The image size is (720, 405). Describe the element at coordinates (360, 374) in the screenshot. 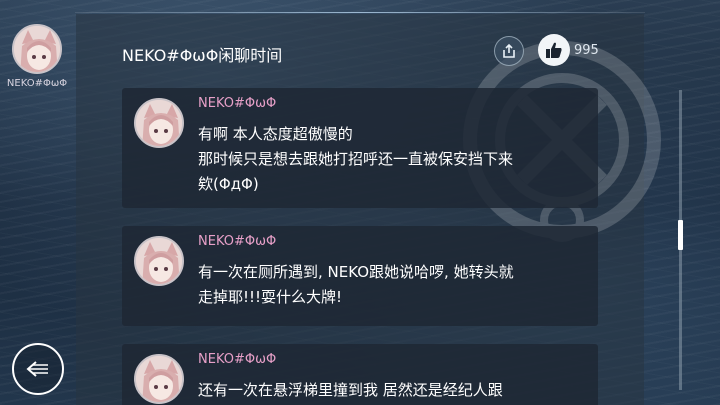

I see `message-card: NEKO#ΦωΦ 还有一次在悬浮梯里撞到我 居然还是经纪人跟` at that location.